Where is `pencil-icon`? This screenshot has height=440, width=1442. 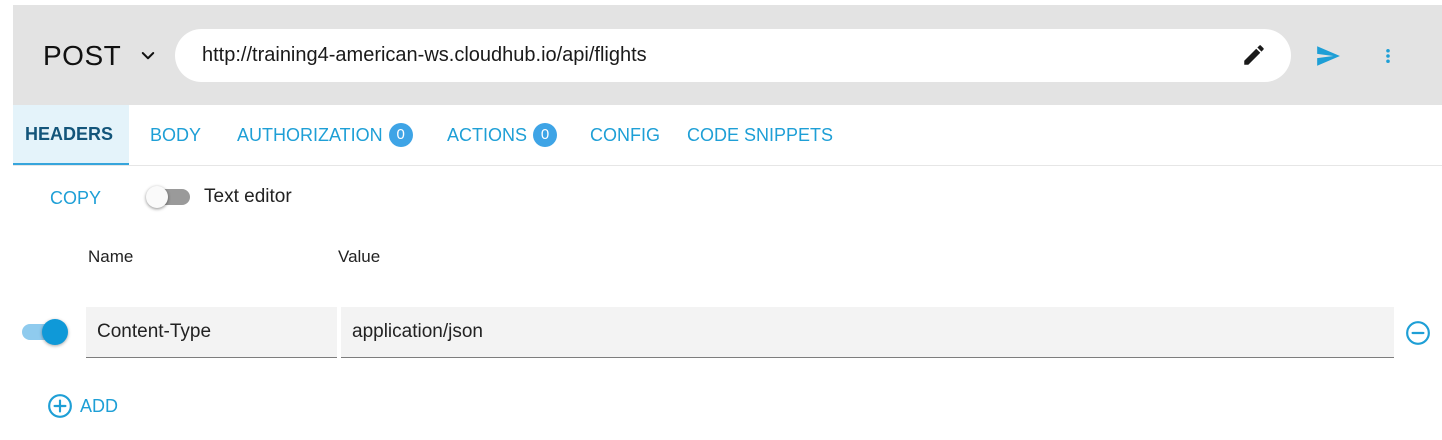
pencil-icon is located at coordinates (1254, 55).